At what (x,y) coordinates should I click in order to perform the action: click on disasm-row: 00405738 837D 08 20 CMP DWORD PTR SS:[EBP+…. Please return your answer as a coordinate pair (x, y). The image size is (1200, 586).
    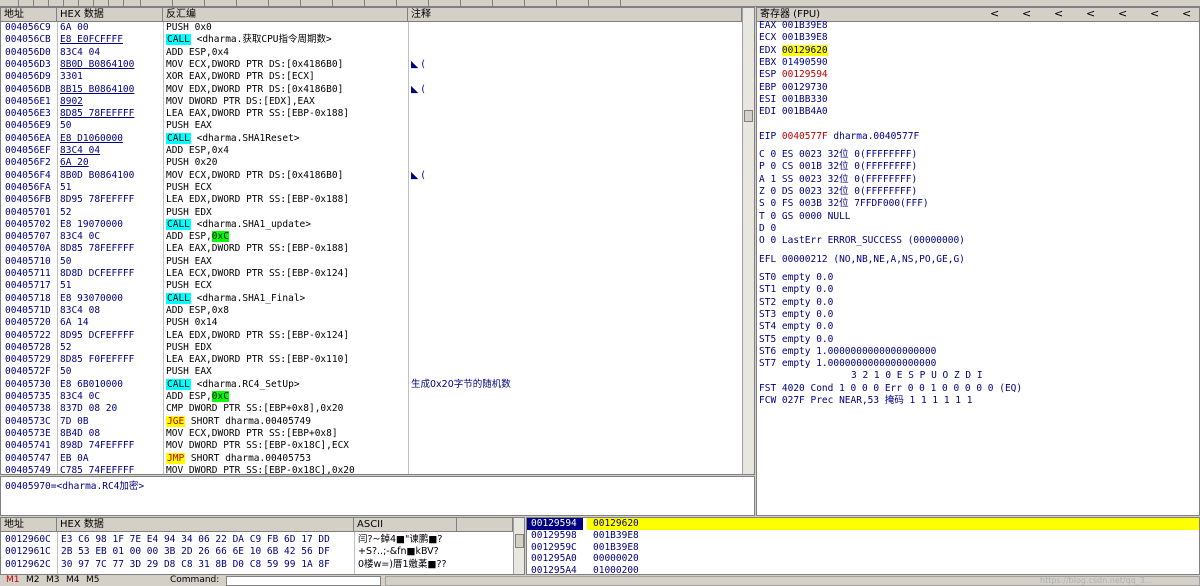
    Looking at the image, I should click on (371, 409).